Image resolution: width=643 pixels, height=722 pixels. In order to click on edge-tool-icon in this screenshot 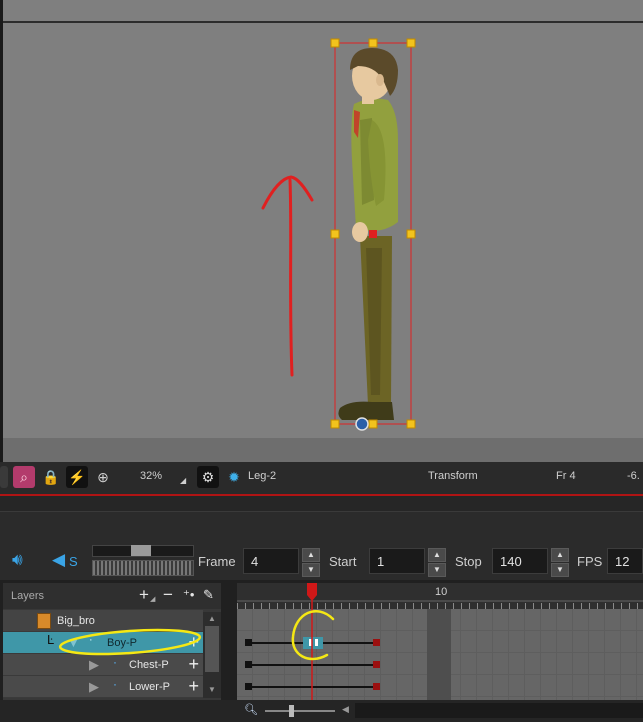, I will do `click(4, 477)`.